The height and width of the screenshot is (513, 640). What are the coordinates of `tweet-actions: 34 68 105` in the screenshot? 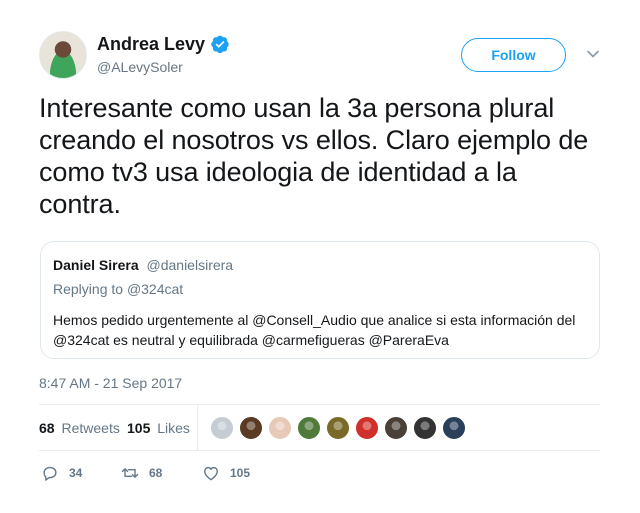 It's located at (190, 473).